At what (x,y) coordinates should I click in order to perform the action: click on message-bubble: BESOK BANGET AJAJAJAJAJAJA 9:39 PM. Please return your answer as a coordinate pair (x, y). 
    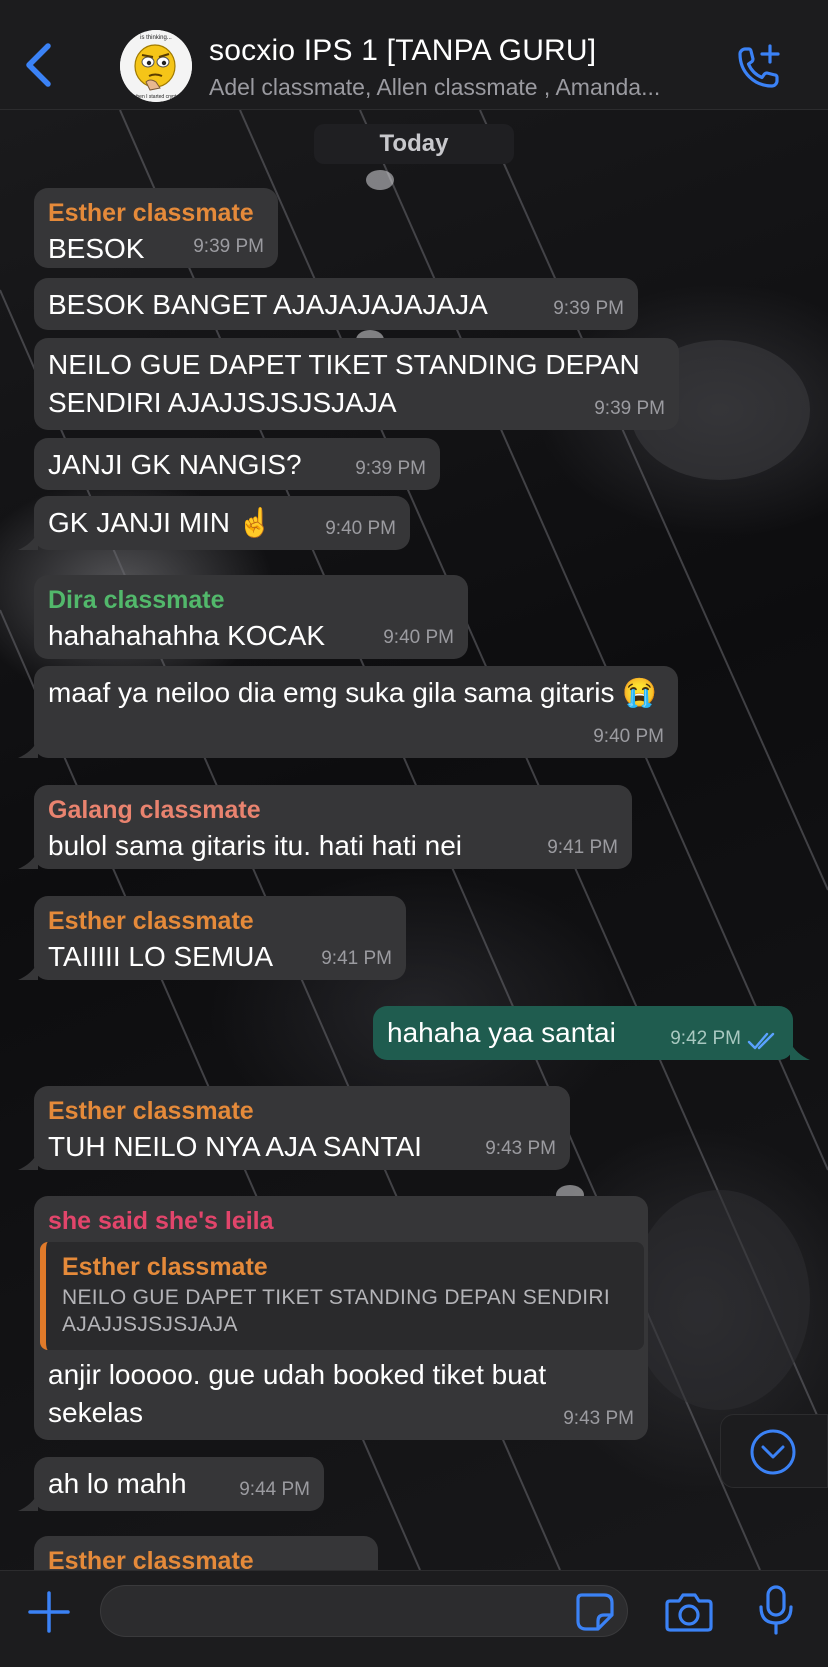
    Looking at the image, I should click on (336, 304).